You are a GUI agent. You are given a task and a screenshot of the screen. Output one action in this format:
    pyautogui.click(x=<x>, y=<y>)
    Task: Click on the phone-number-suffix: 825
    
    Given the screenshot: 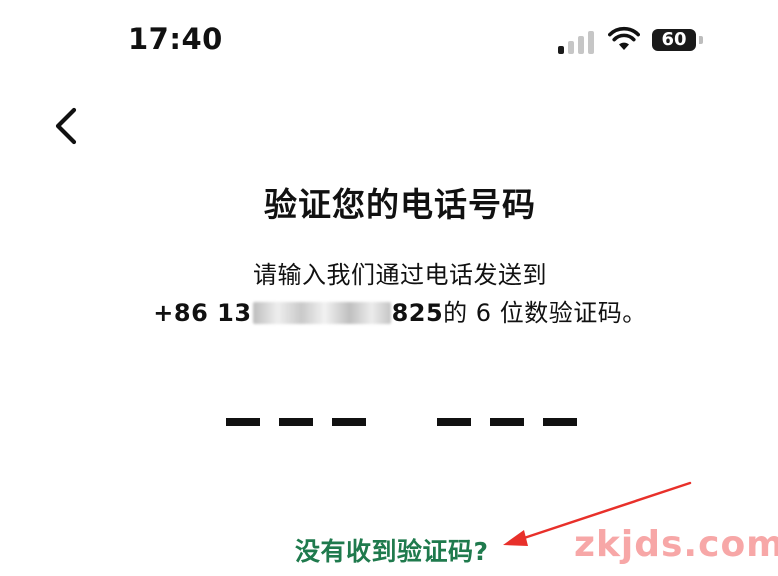 What is the action you would take?
    pyautogui.click(x=417, y=313)
    